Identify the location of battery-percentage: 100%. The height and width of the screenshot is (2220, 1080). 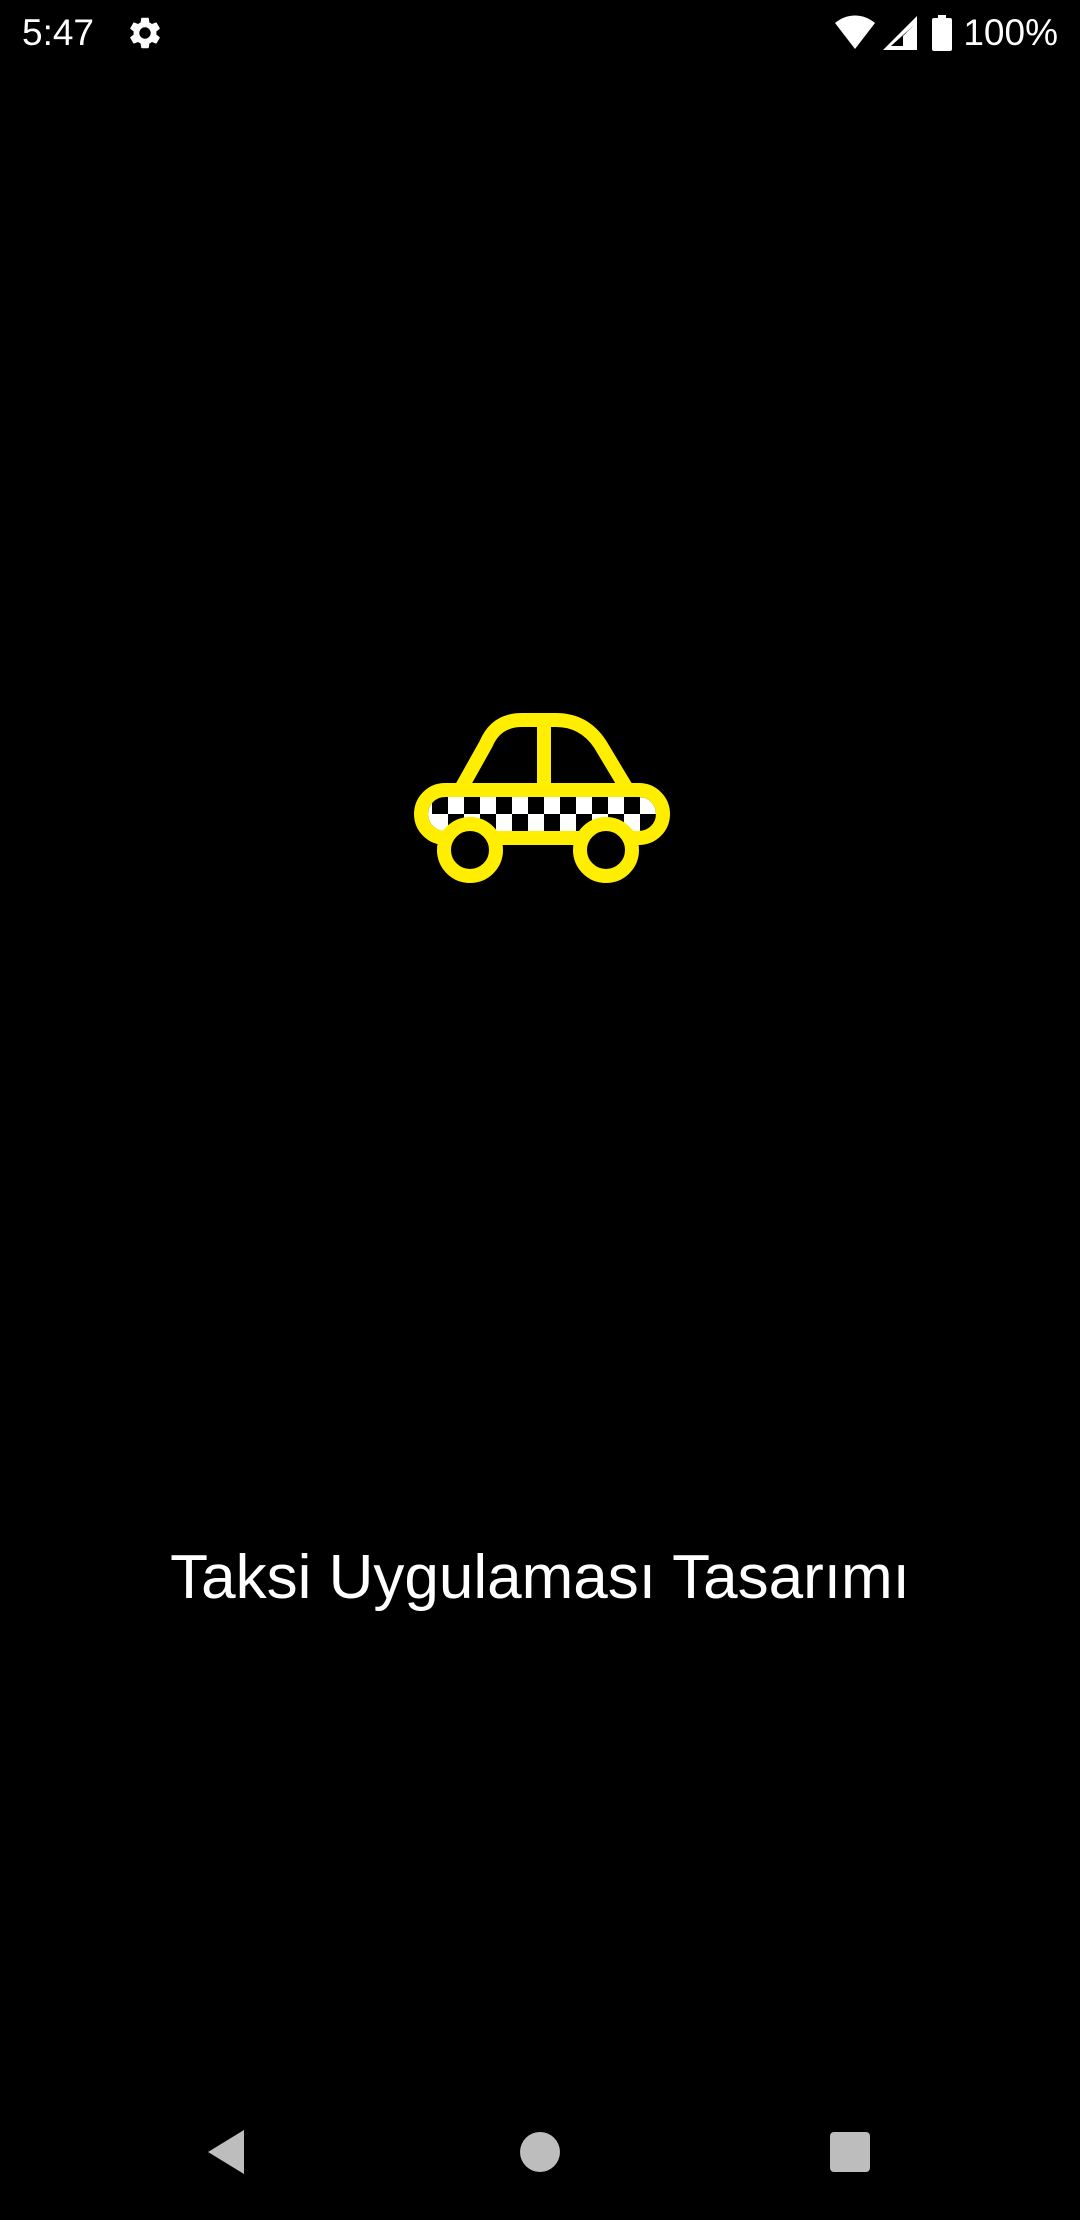
(1010, 32).